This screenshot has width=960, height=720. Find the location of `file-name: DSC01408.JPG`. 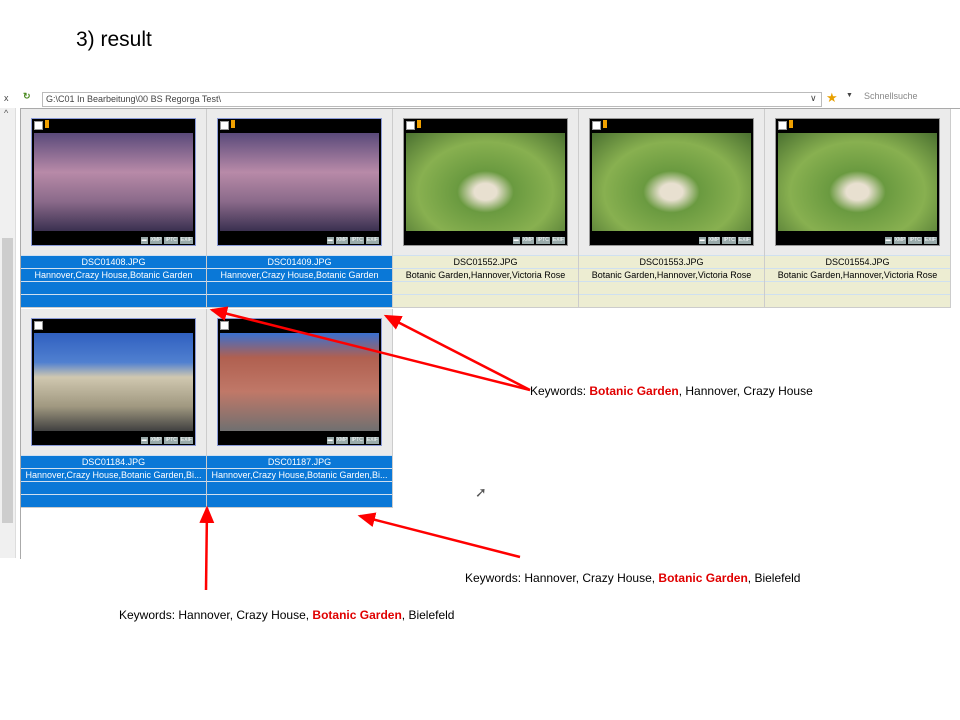

file-name: DSC01408.JPG is located at coordinates (113, 261).